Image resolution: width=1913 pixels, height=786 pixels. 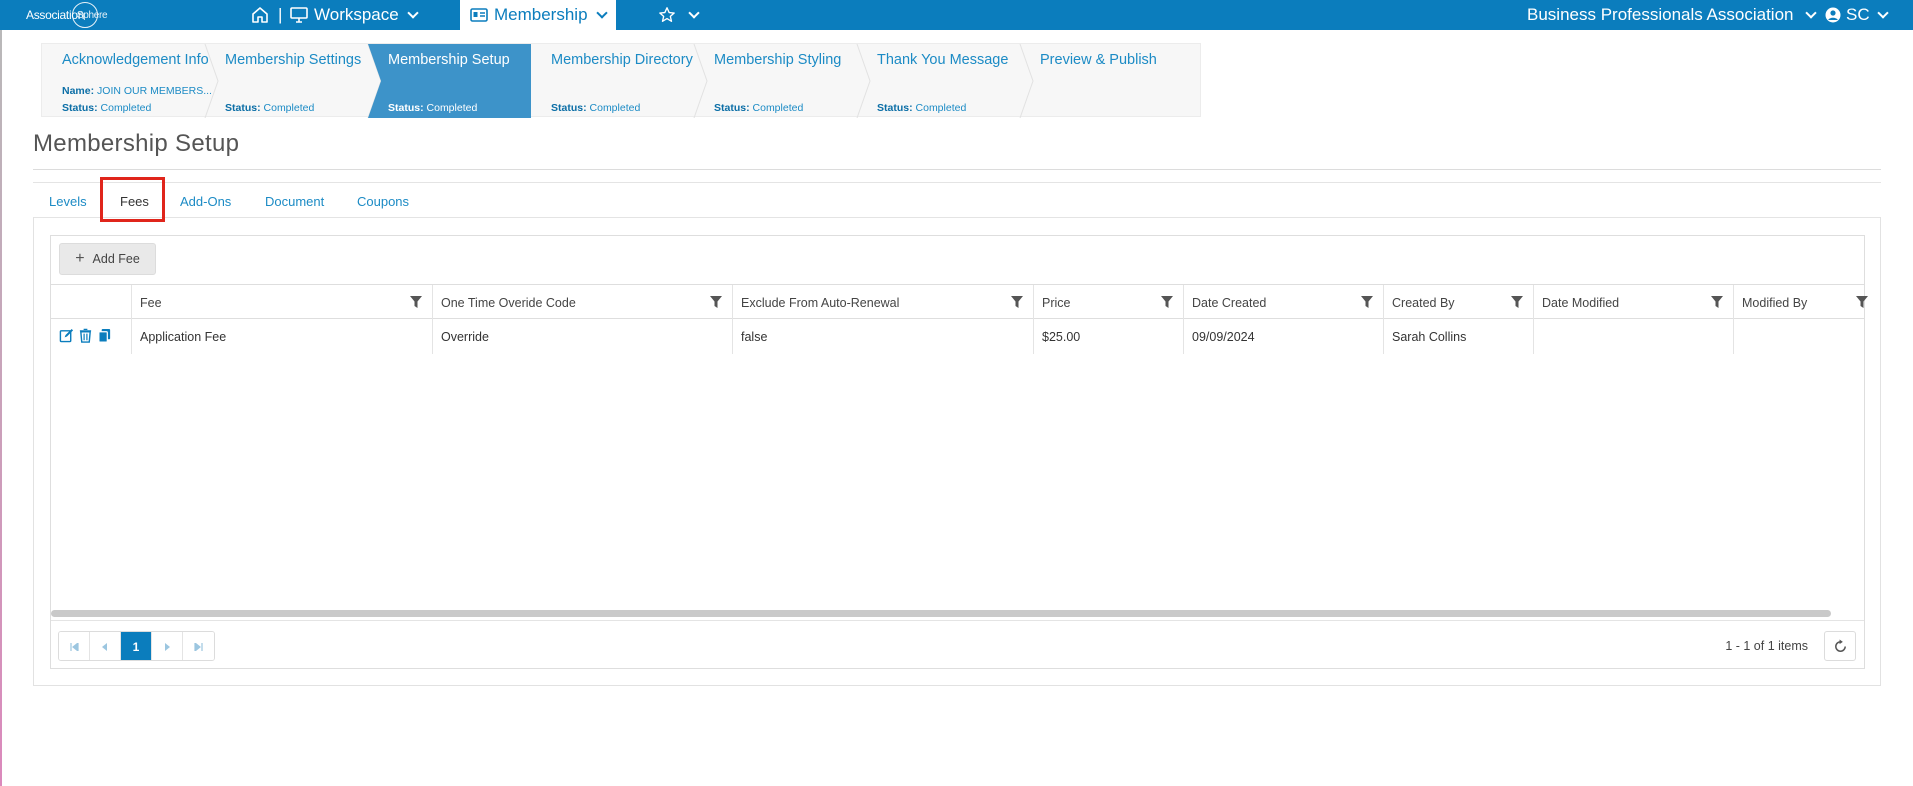 What do you see at coordinates (91, 302) in the screenshot?
I see `column-header-actions` at bounding box center [91, 302].